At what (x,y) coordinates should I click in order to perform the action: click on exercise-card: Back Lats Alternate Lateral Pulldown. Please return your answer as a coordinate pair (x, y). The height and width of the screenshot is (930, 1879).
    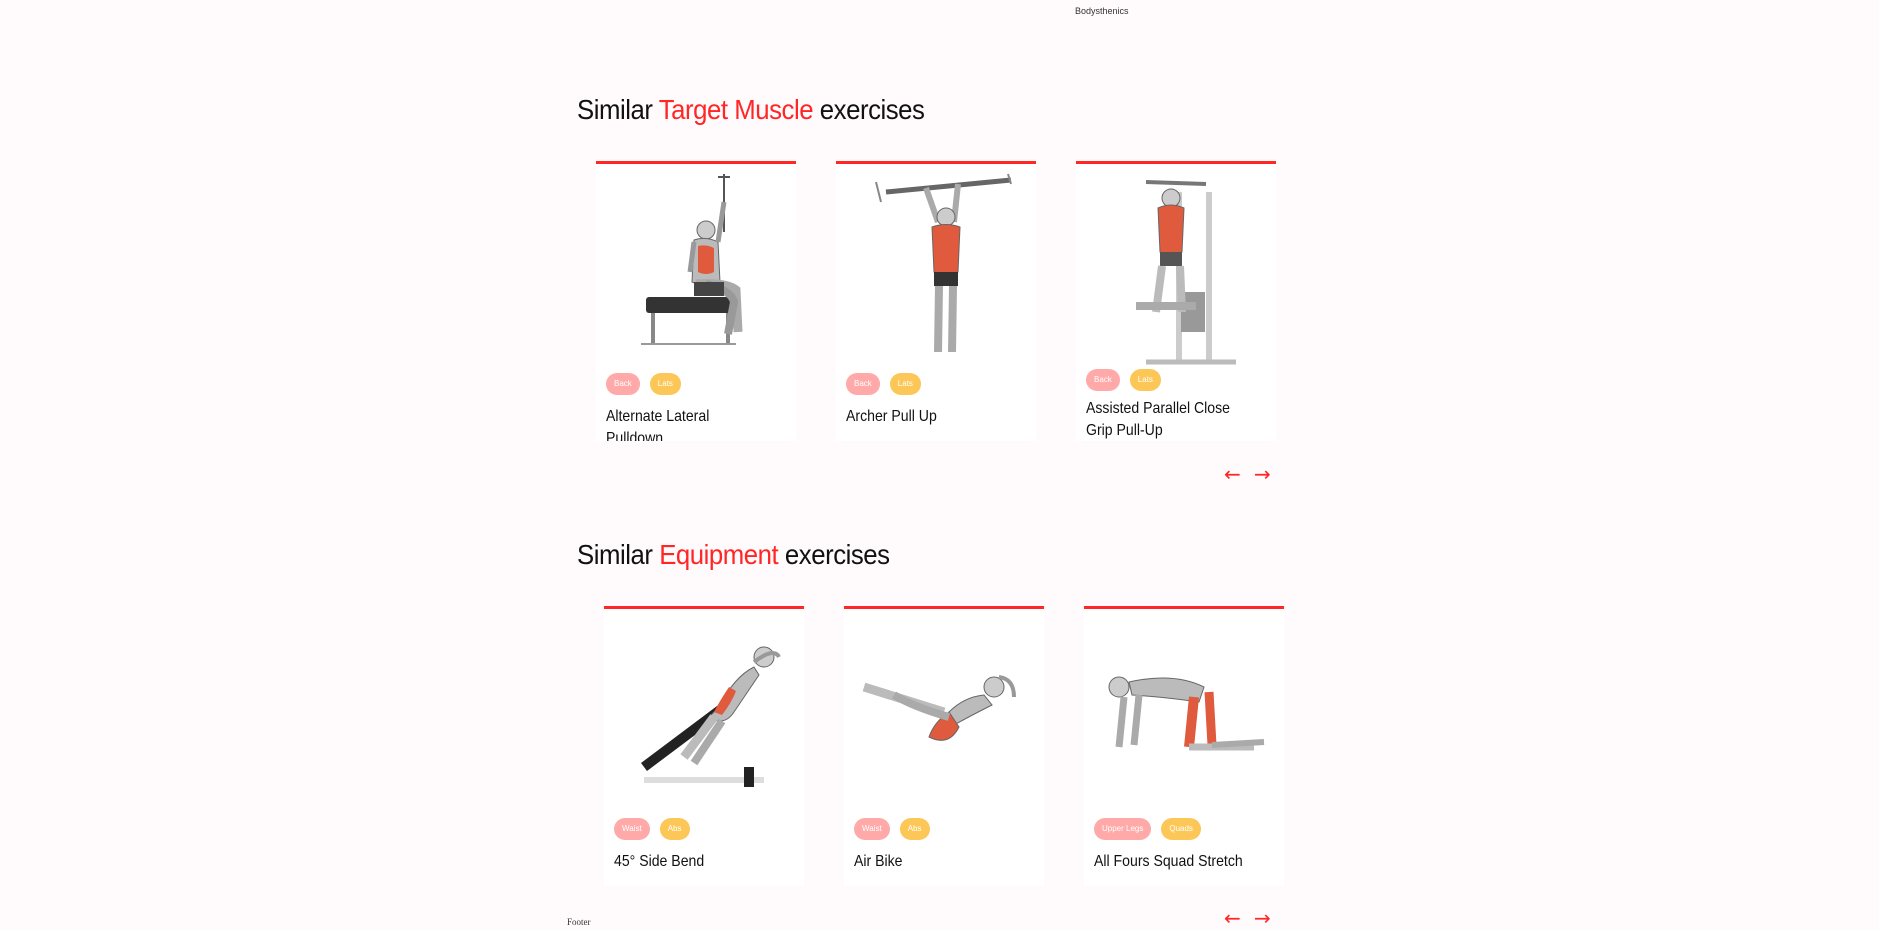
    Looking at the image, I should click on (696, 301).